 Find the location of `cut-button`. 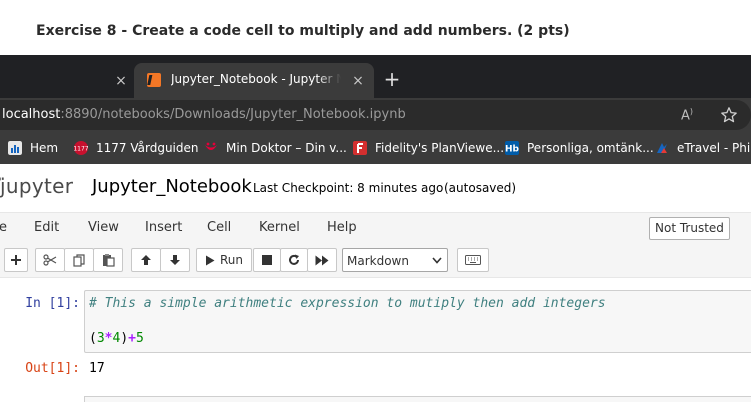

cut-button is located at coordinates (50, 260).